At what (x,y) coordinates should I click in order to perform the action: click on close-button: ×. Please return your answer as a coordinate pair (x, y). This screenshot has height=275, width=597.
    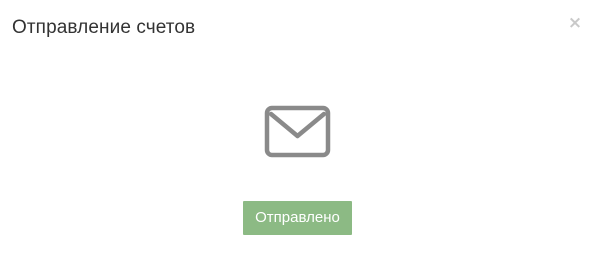
    Looking at the image, I should click on (575, 23).